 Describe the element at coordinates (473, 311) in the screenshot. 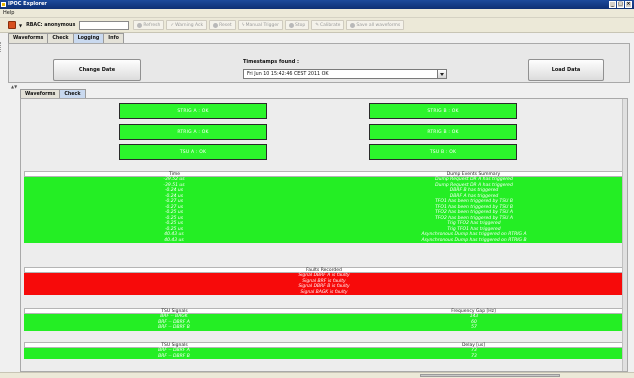

I see `header-frequency-gap: Frequency Gap [Hz]` at that location.